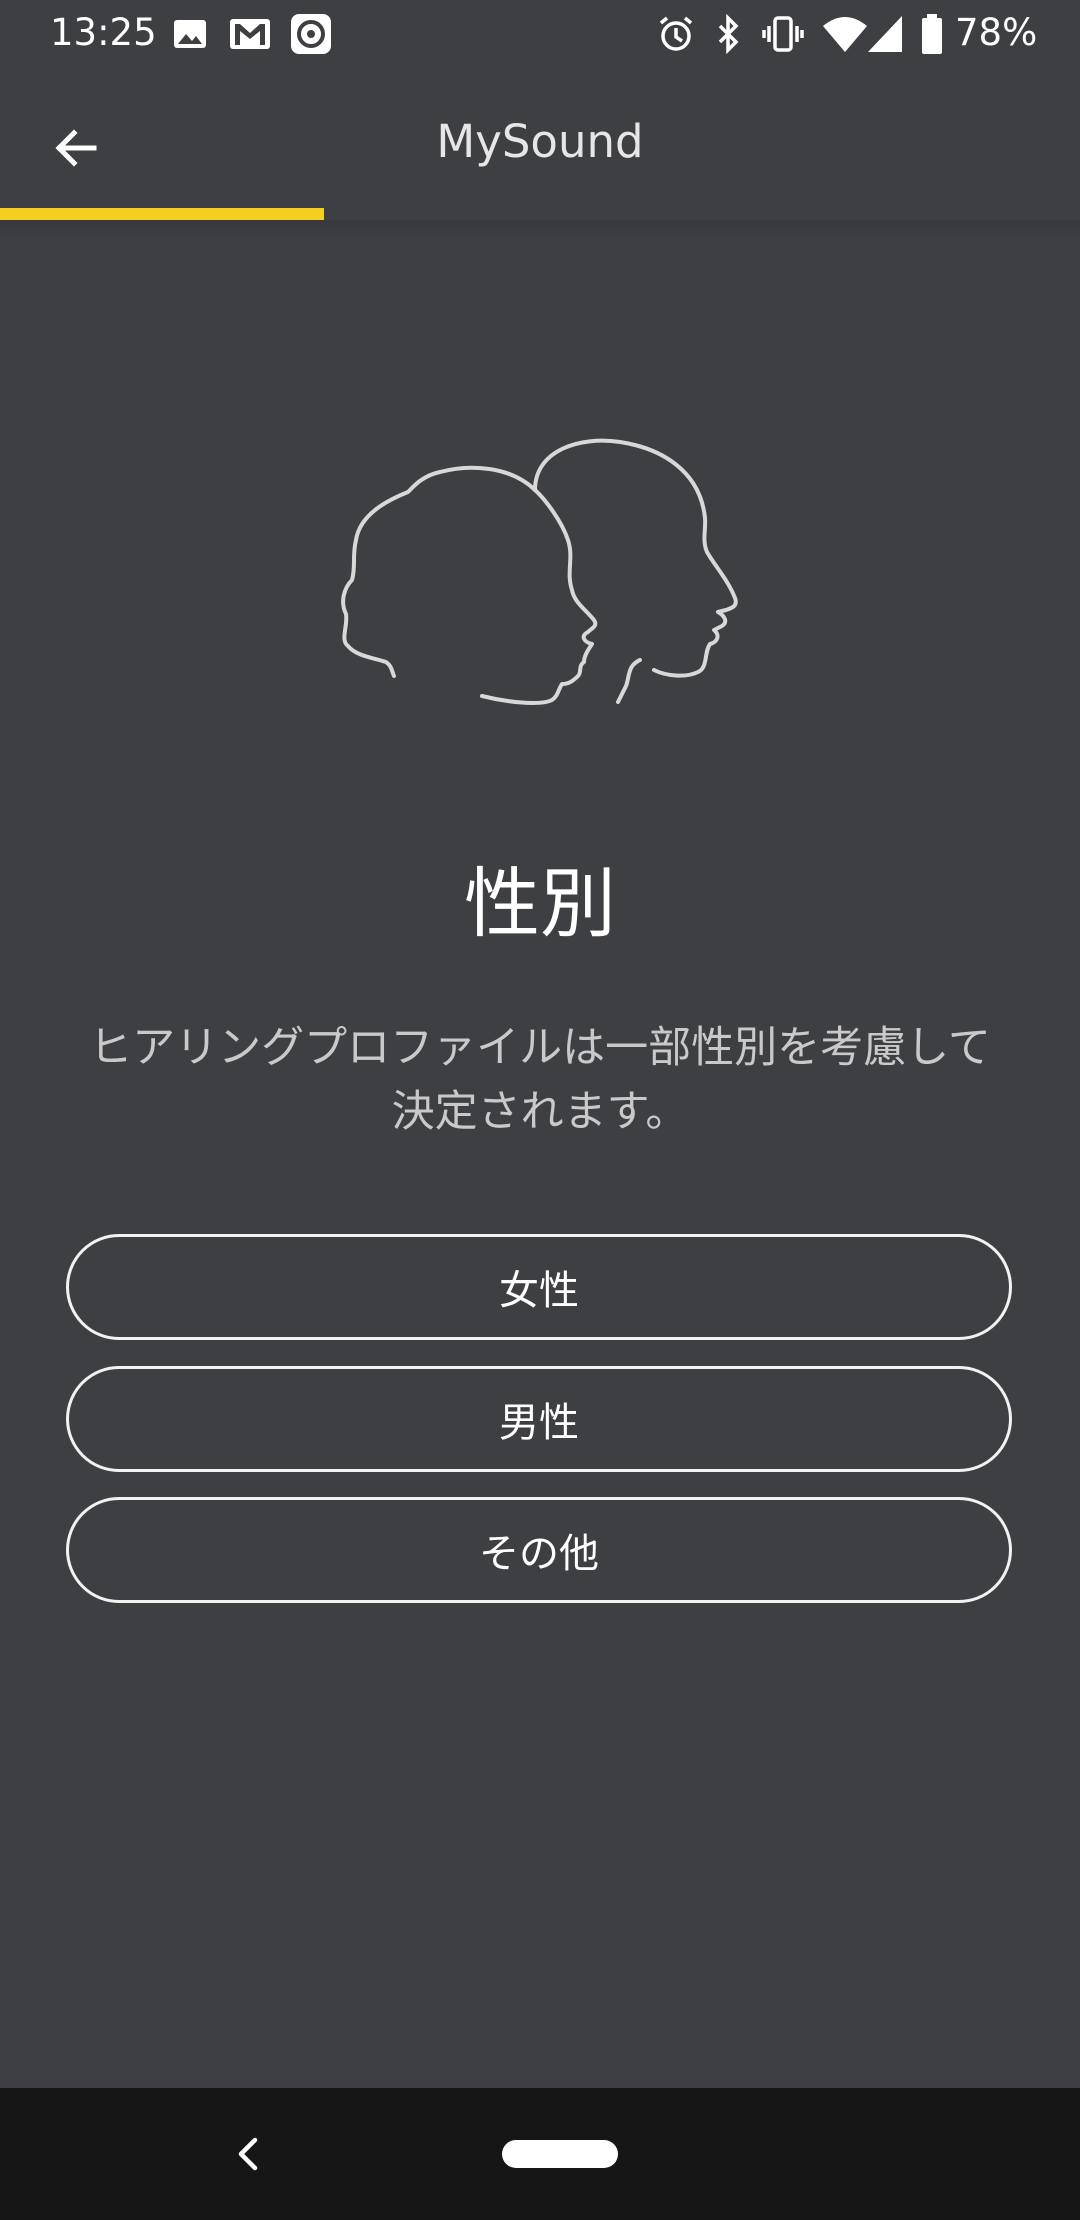 Image resolution: width=1080 pixels, height=2220 pixels. Describe the element at coordinates (539, 571) in the screenshot. I see `two-heads-profile-icon` at that location.